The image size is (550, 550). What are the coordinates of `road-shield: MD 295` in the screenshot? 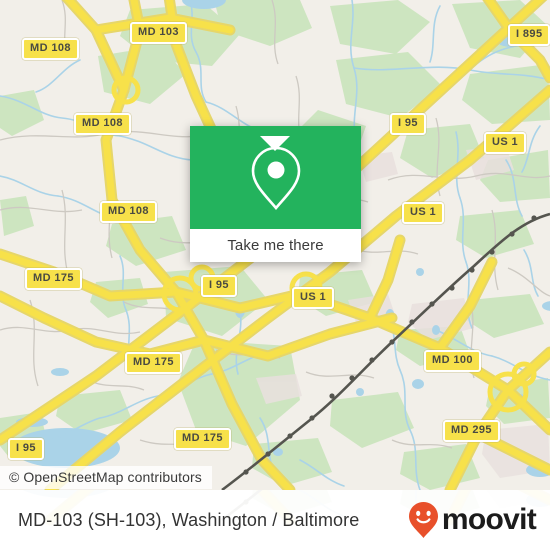 It's located at (471, 431).